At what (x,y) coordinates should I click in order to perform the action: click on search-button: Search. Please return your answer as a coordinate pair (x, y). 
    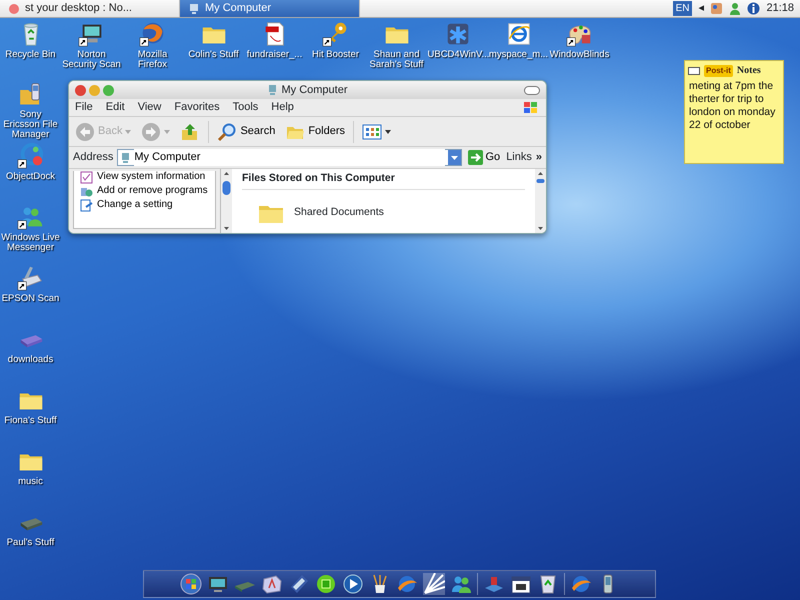
    Looking at the image, I should click on (246, 132).